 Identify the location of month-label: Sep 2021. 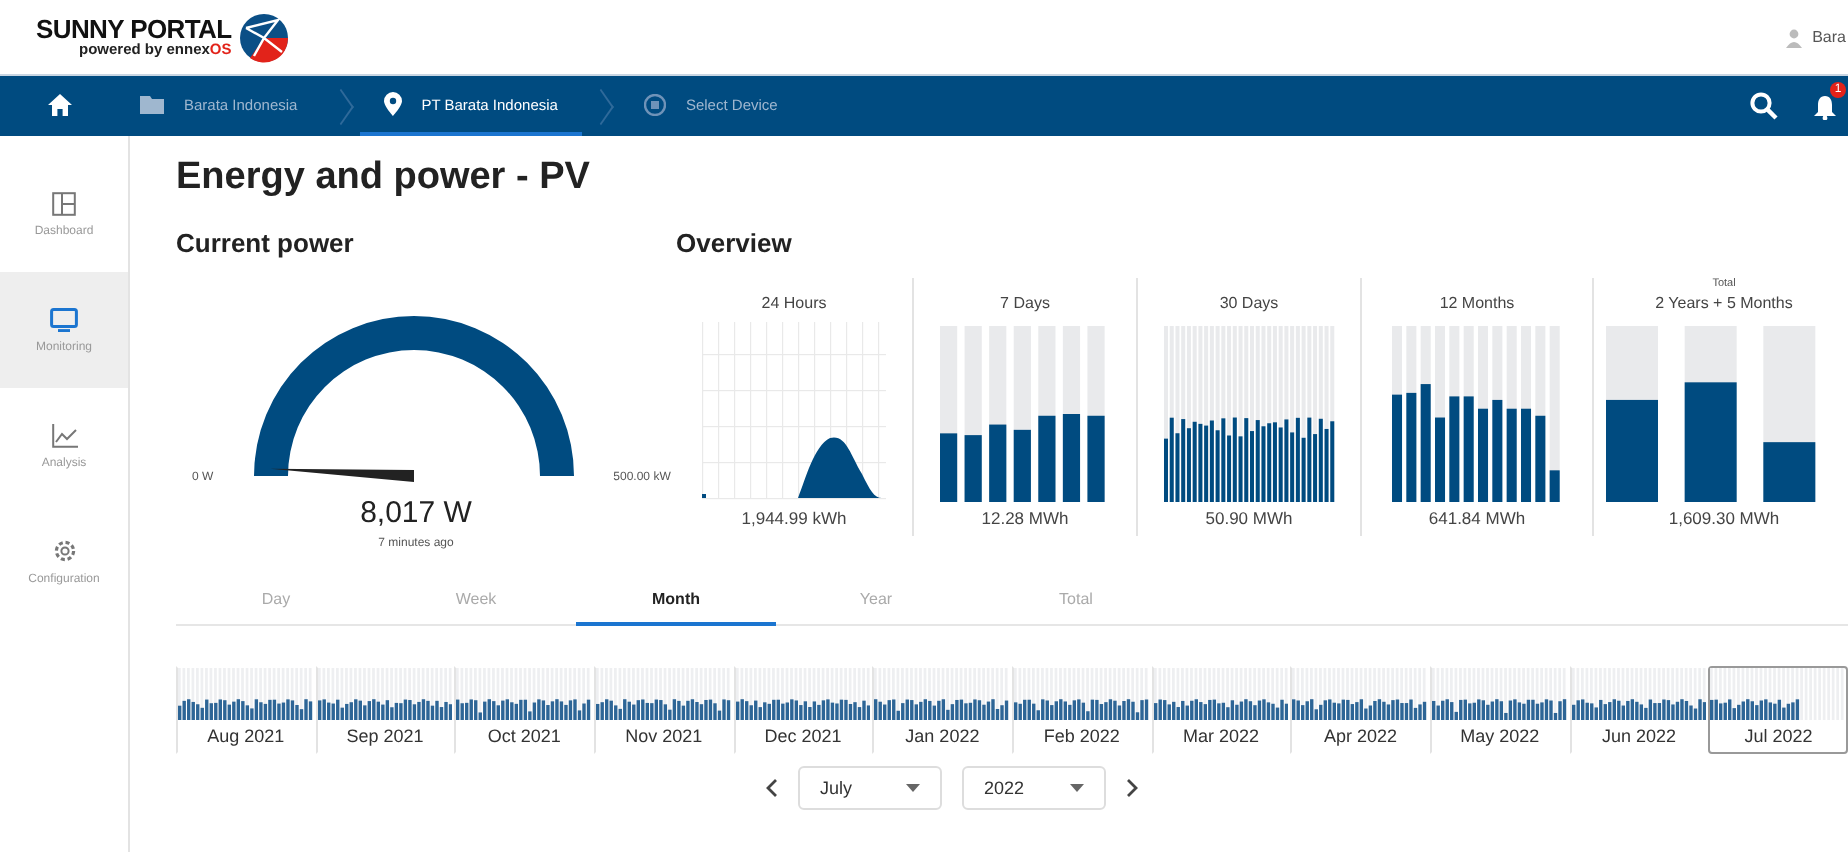
(385, 736).